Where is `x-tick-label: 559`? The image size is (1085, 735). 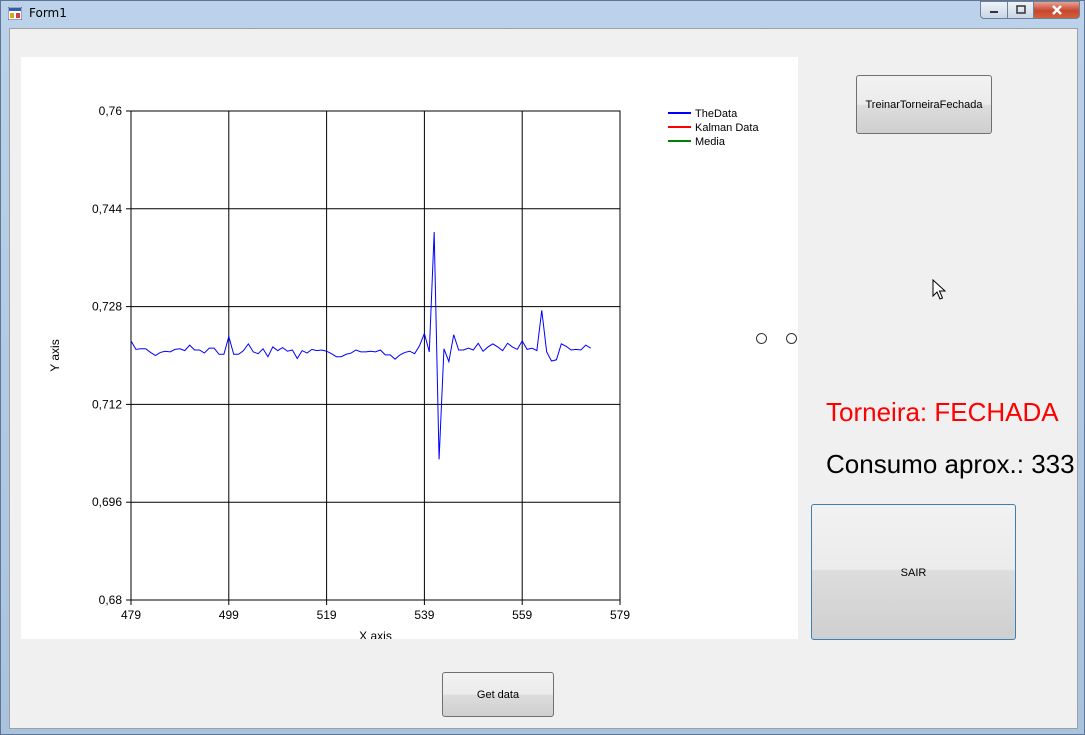
x-tick-label: 559 is located at coordinates (522, 615).